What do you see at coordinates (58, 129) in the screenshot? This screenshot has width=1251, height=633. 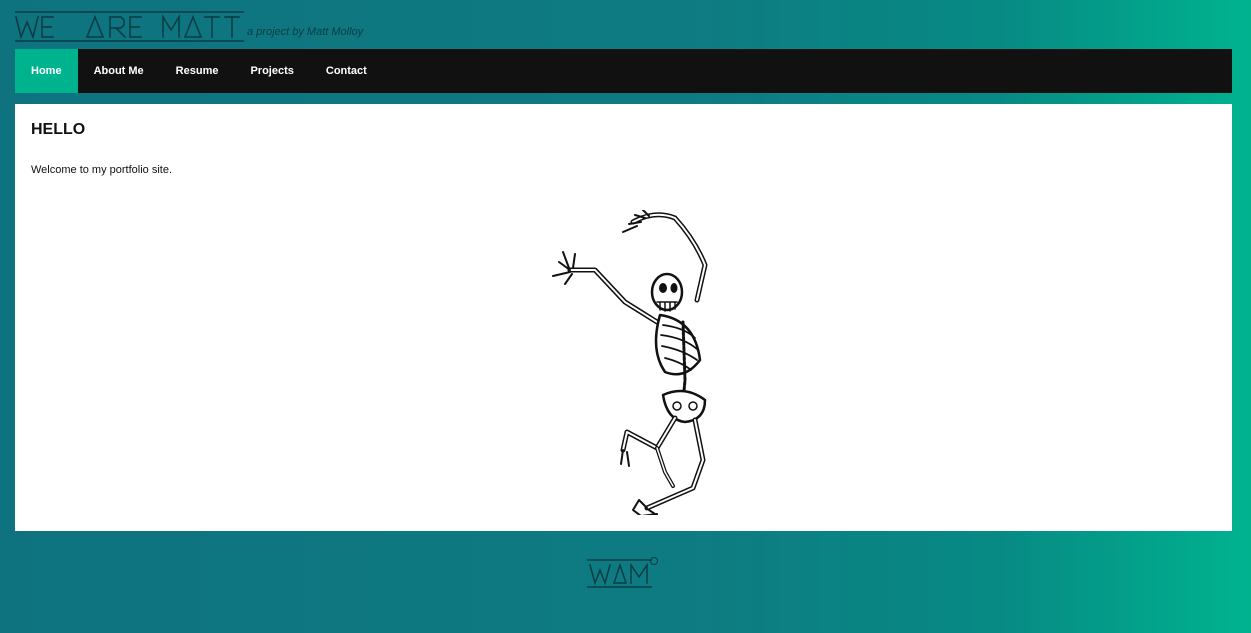 I see `page-heading: HELLO` at bounding box center [58, 129].